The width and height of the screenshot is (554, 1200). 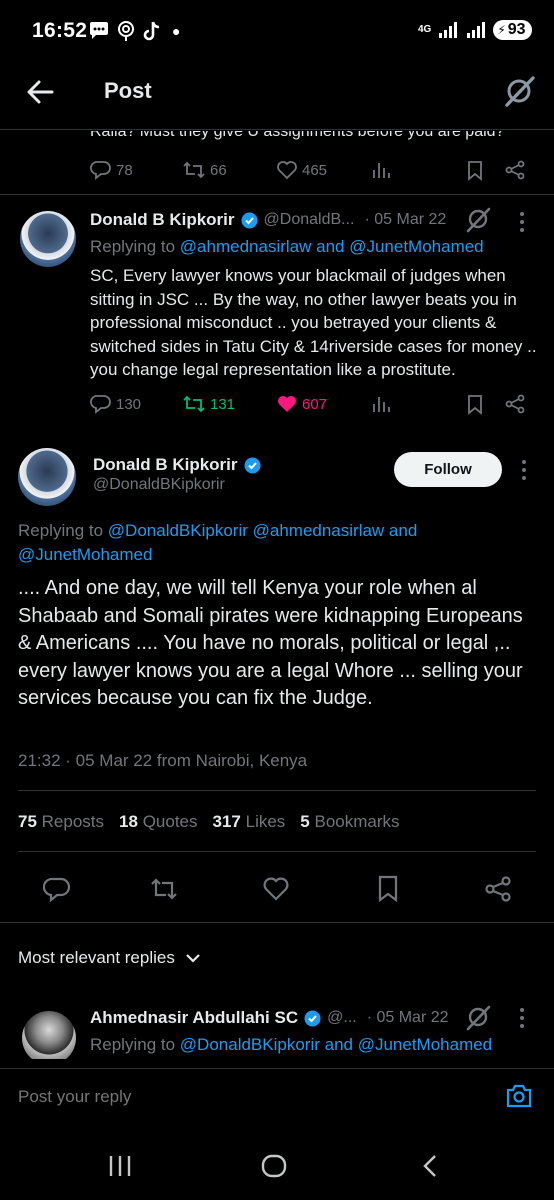 What do you see at coordinates (136, 170) in the screenshot?
I see `reply-action: 78` at bounding box center [136, 170].